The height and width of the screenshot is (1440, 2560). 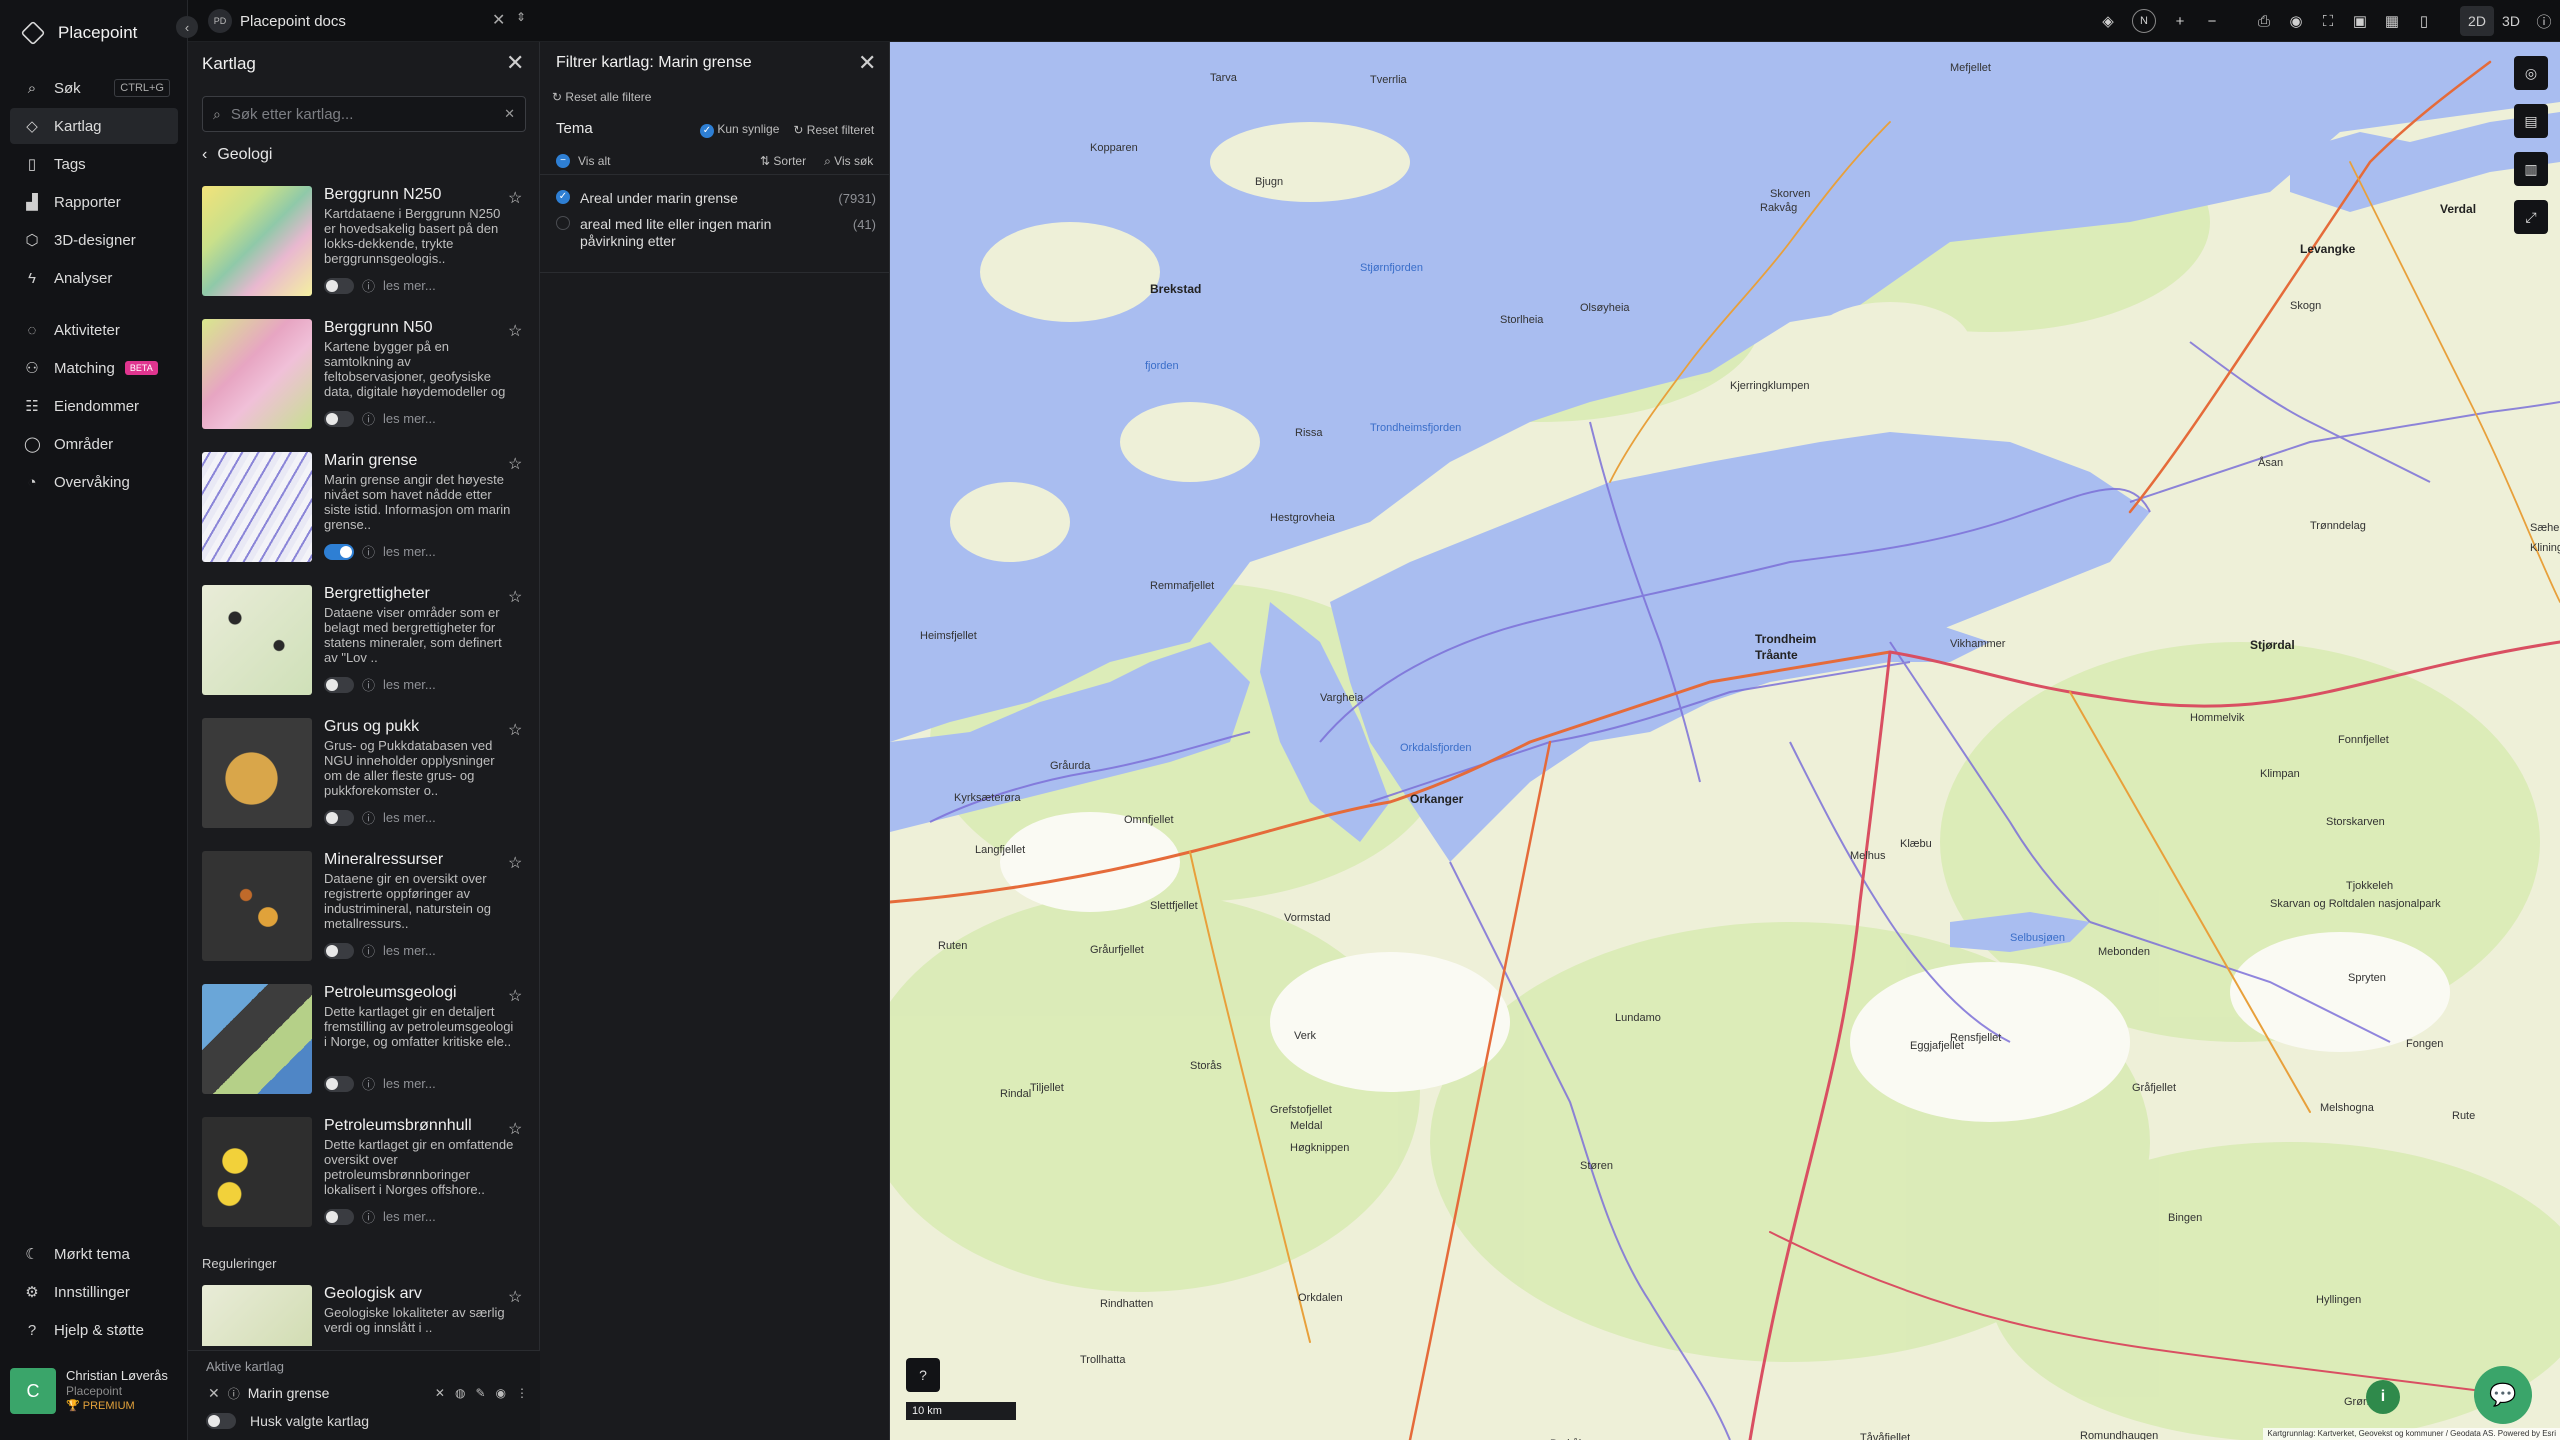 I want to click on clear-search-icon: ✕, so click(x=509, y=114).